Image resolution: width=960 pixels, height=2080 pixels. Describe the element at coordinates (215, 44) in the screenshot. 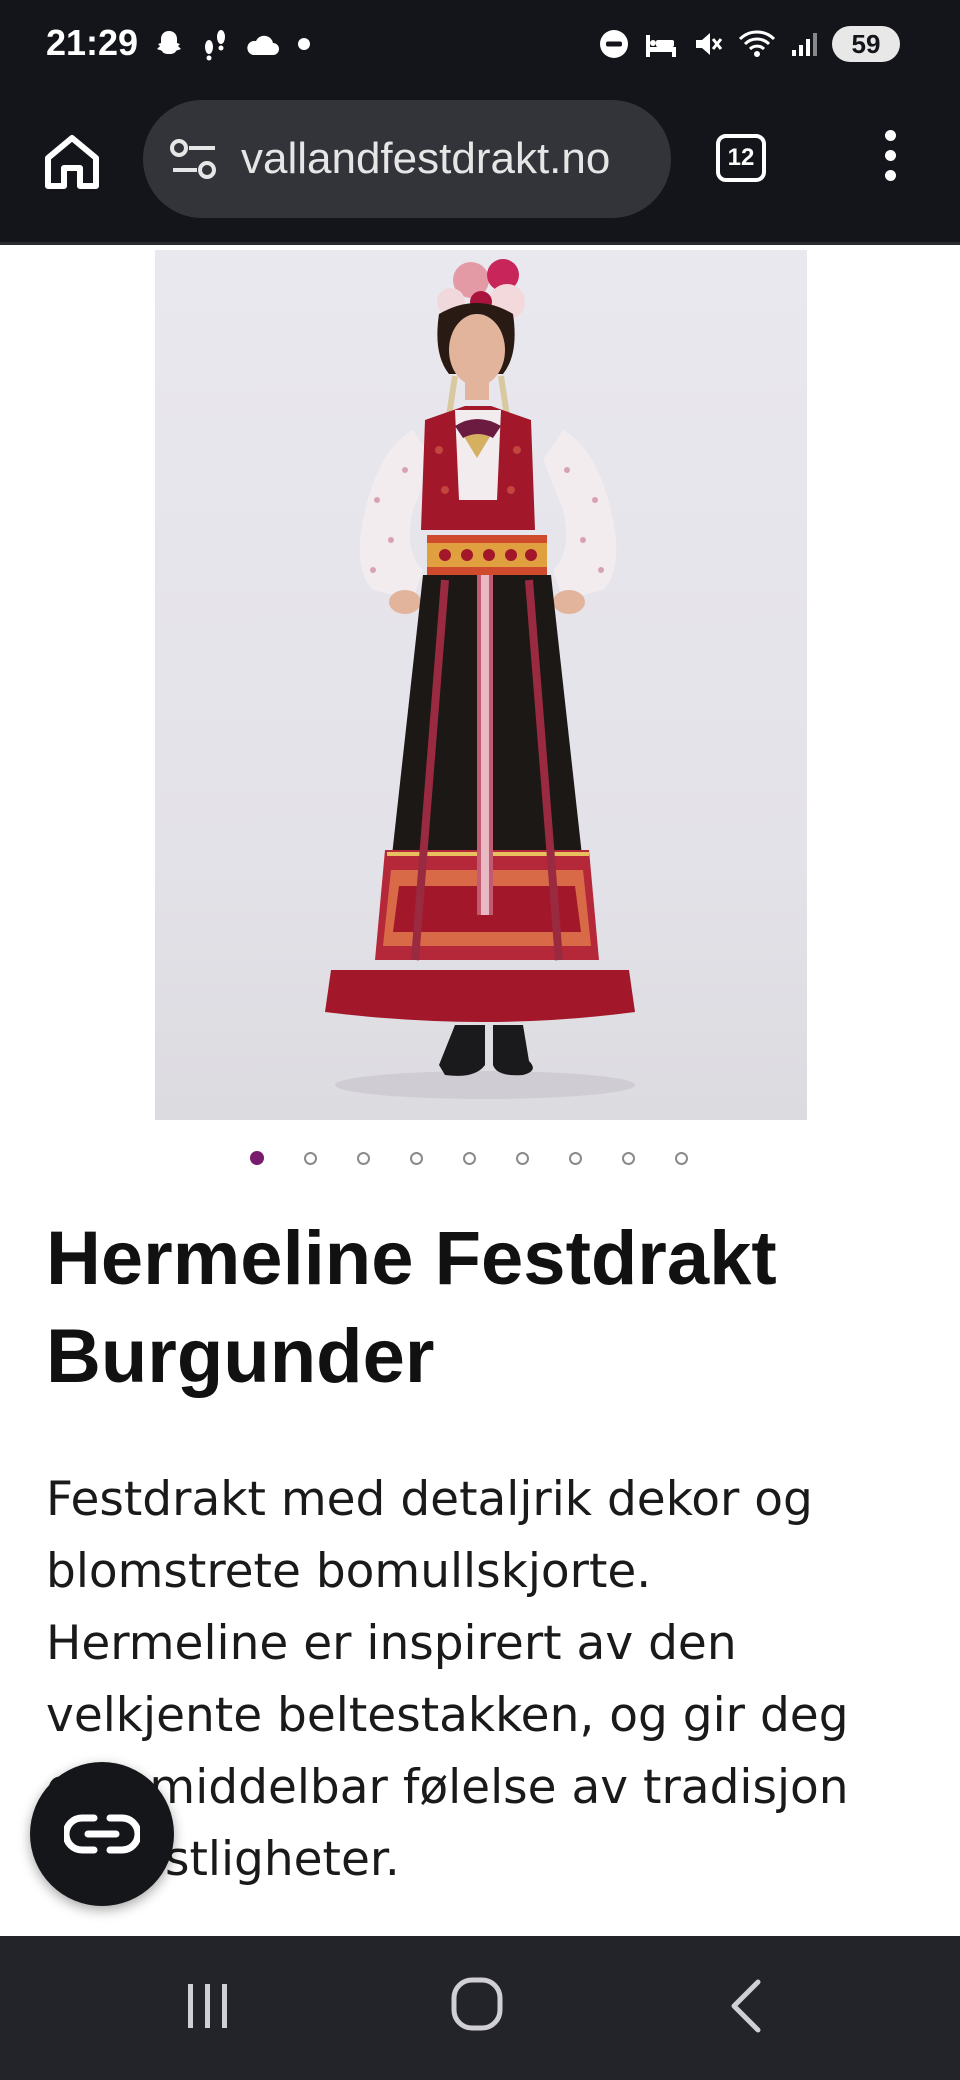

I see `steps-icon` at that location.